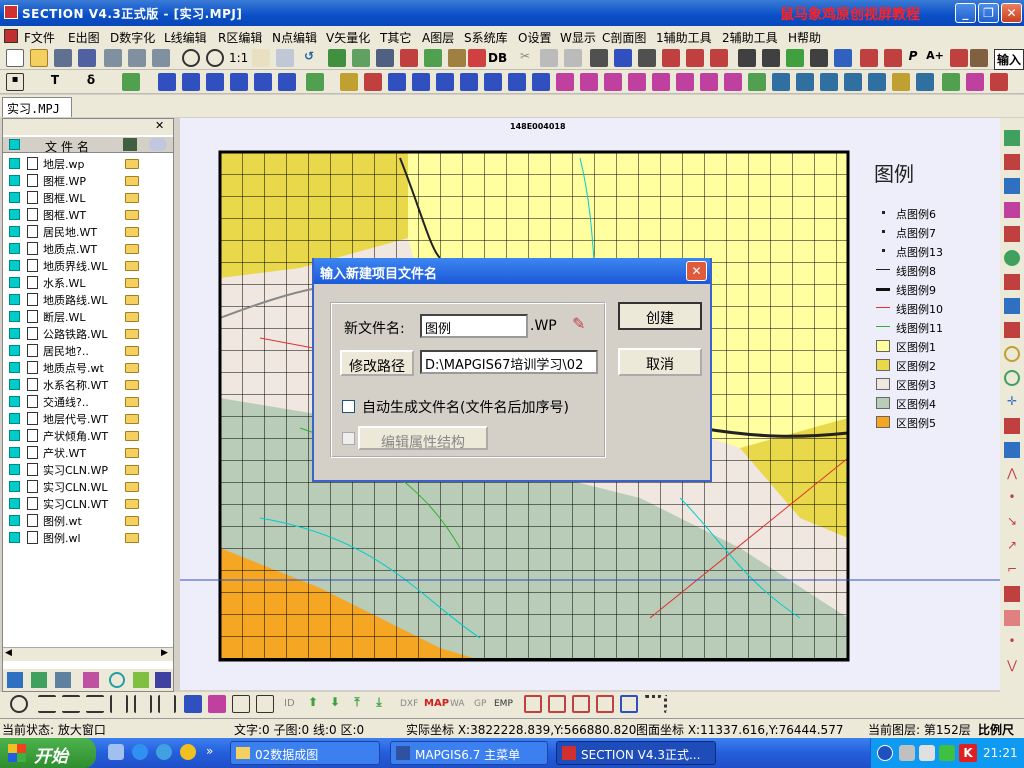 The image size is (1024, 768). I want to click on layer-file-row: 居民地.WT, so click(88, 231).